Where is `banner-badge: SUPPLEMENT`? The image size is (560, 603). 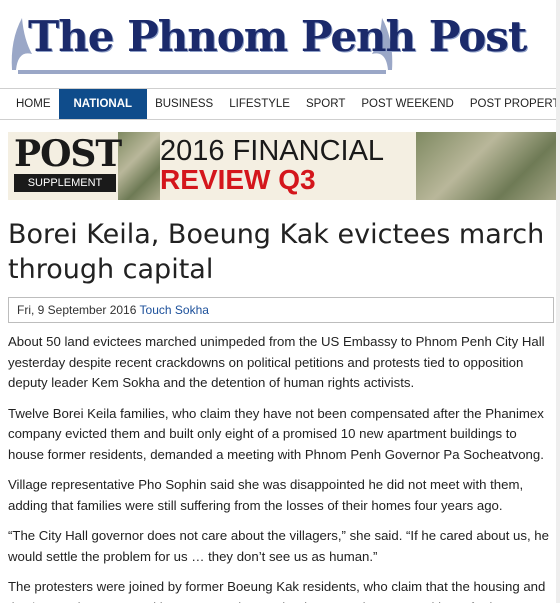
banner-badge: SUPPLEMENT is located at coordinates (65, 183).